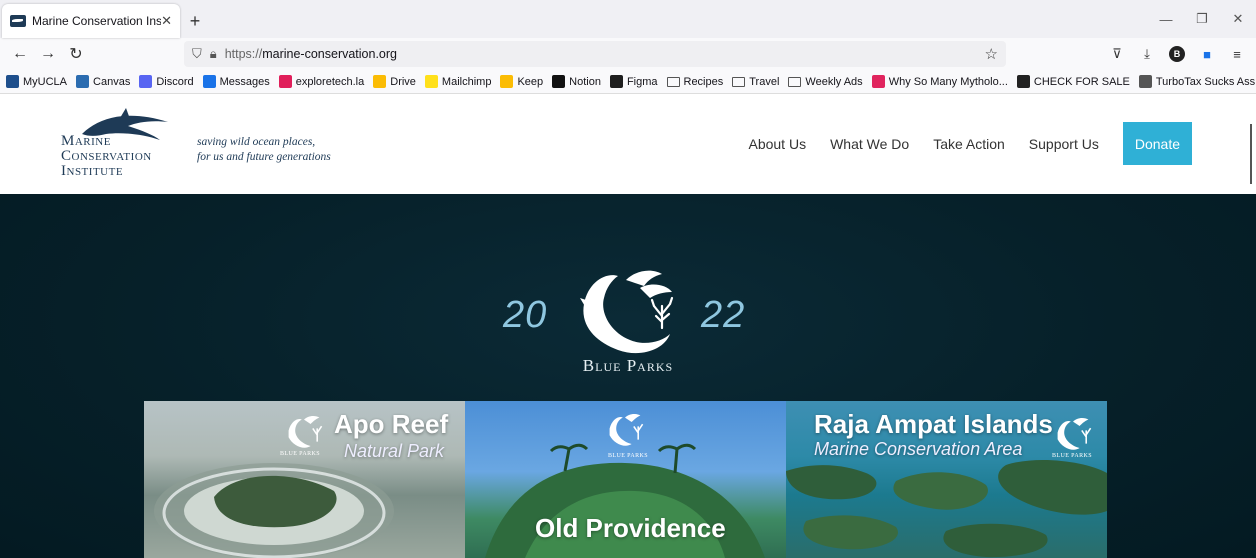 The image size is (1256, 558). Describe the element at coordinates (1205, 81) in the screenshot. I see `bookmark-label: TurboTax Sucks Ass!` at that location.